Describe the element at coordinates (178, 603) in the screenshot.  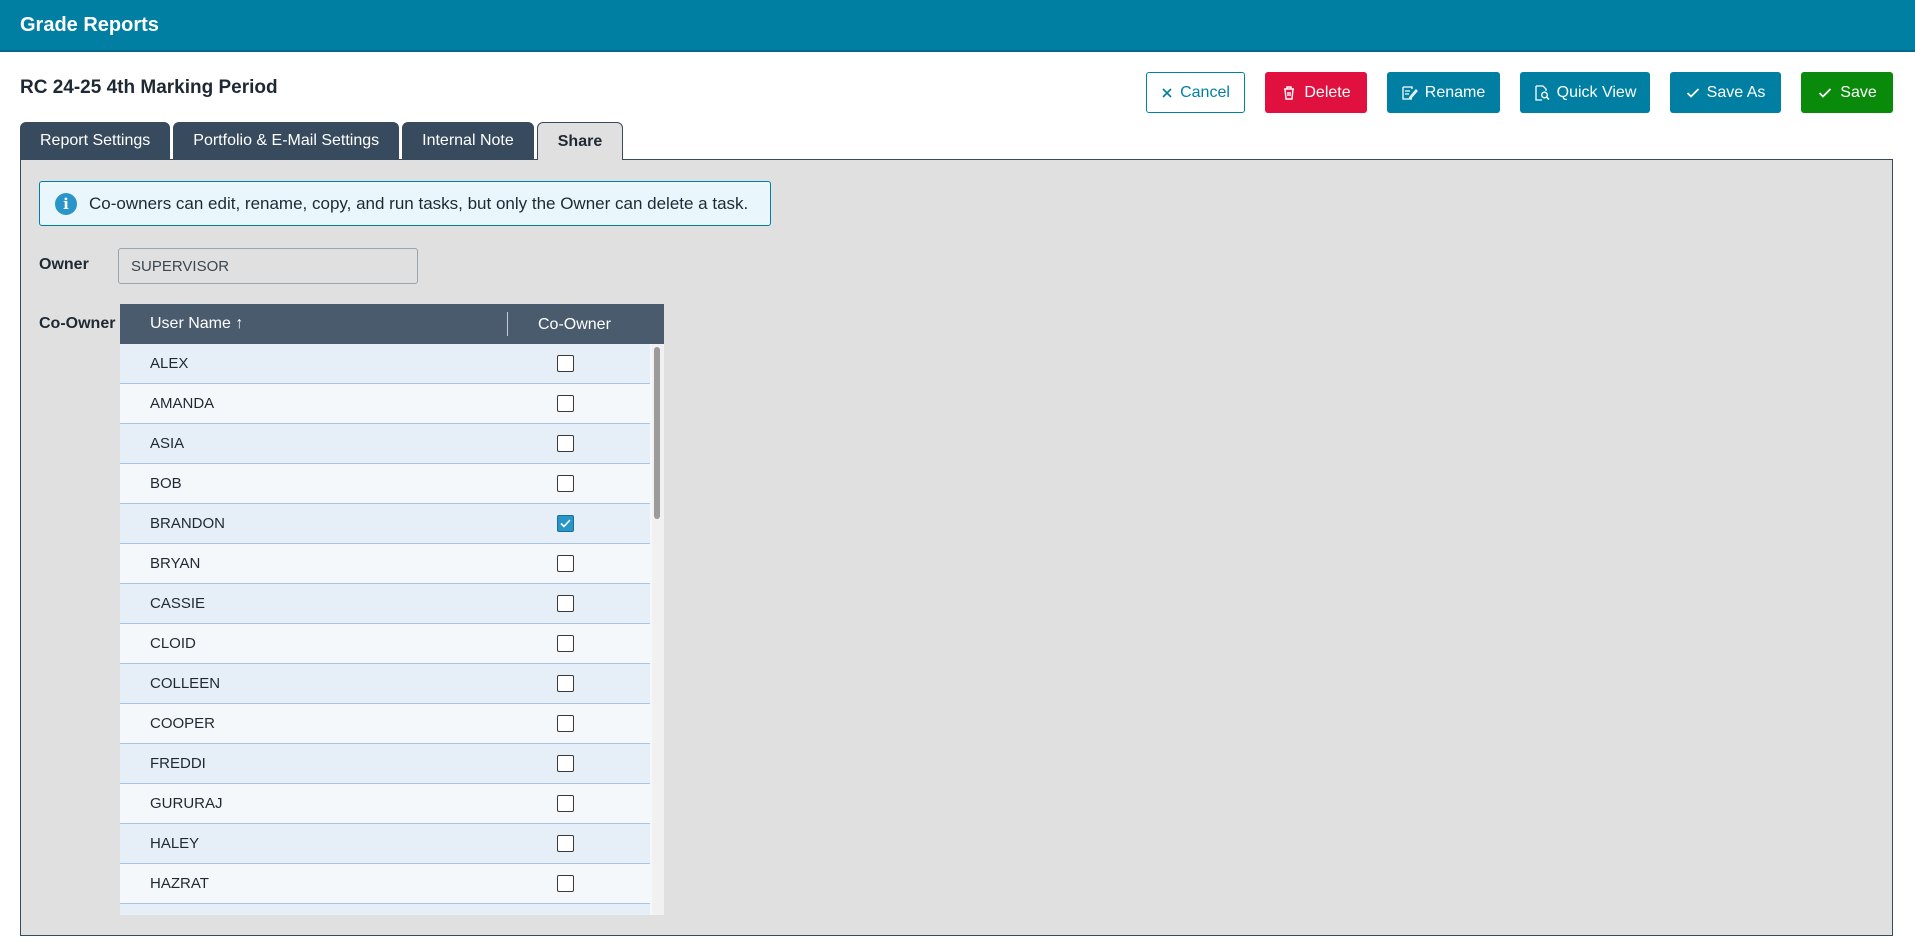
I see `user-name-cell: CASSIE` at that location.